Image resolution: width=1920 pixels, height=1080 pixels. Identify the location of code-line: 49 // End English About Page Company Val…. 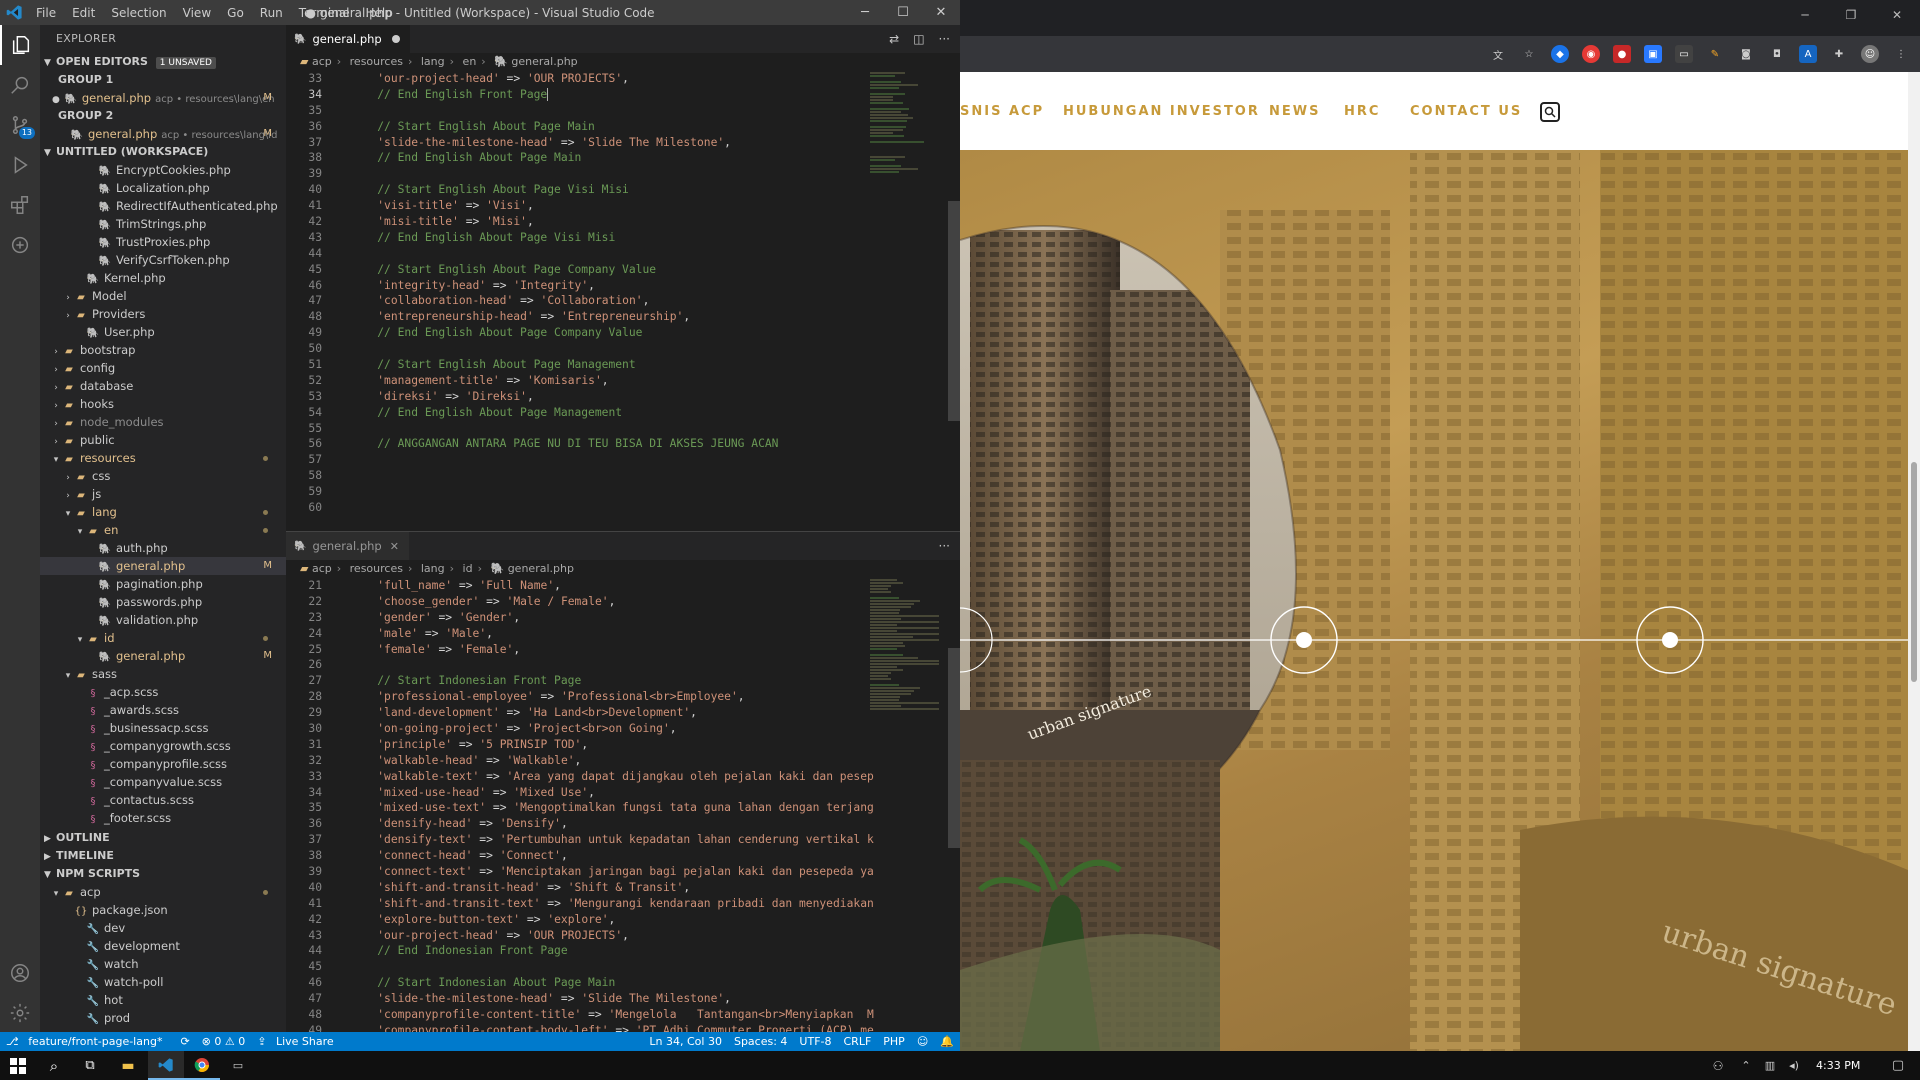
(581, 333).